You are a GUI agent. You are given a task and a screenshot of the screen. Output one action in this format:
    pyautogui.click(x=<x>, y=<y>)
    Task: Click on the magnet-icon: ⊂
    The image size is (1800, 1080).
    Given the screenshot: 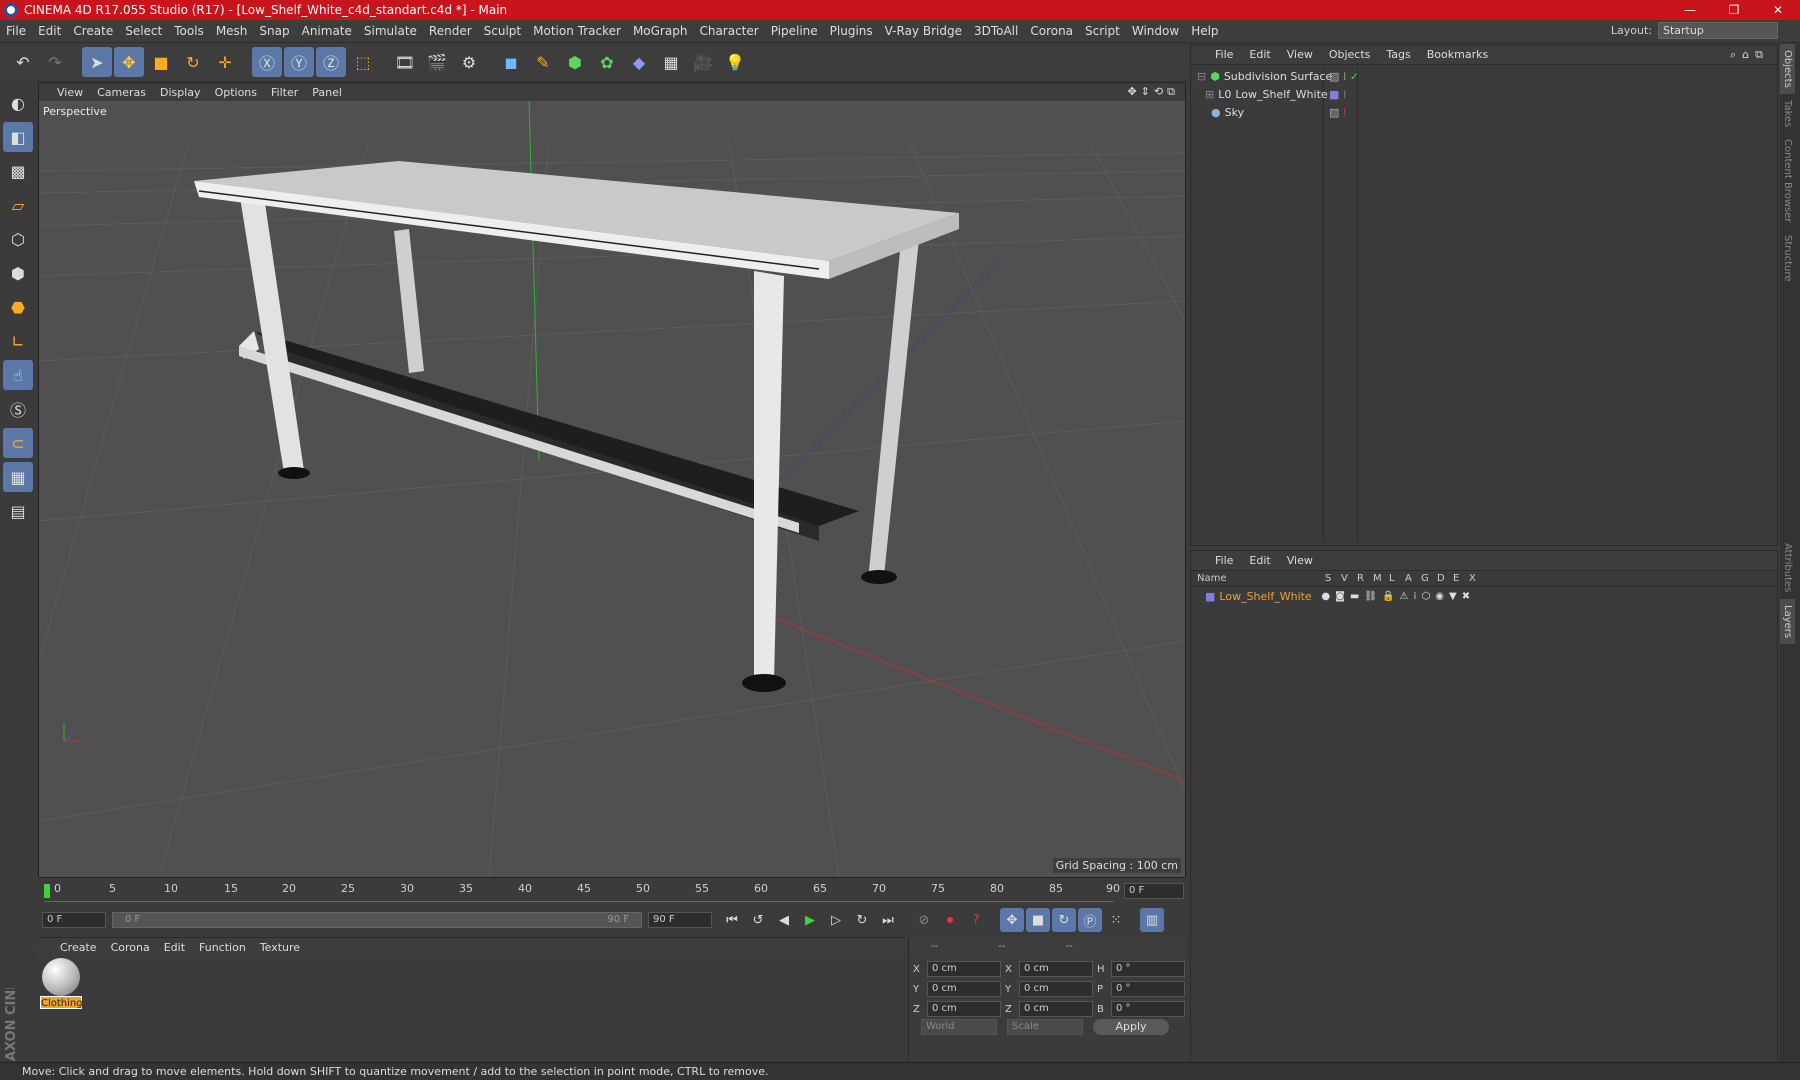 What is the action you would take?
    pyautogui.click(x=18, y=443)
    